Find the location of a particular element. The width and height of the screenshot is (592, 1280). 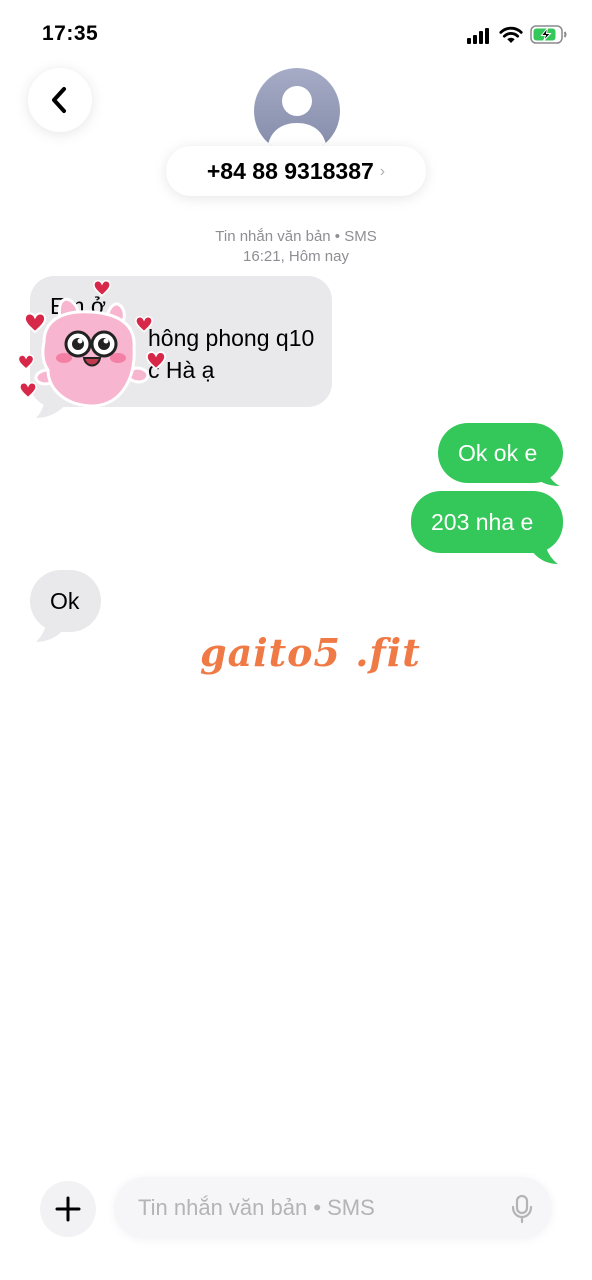

message-text: Ok ok e is located at coordinates (498, 453).